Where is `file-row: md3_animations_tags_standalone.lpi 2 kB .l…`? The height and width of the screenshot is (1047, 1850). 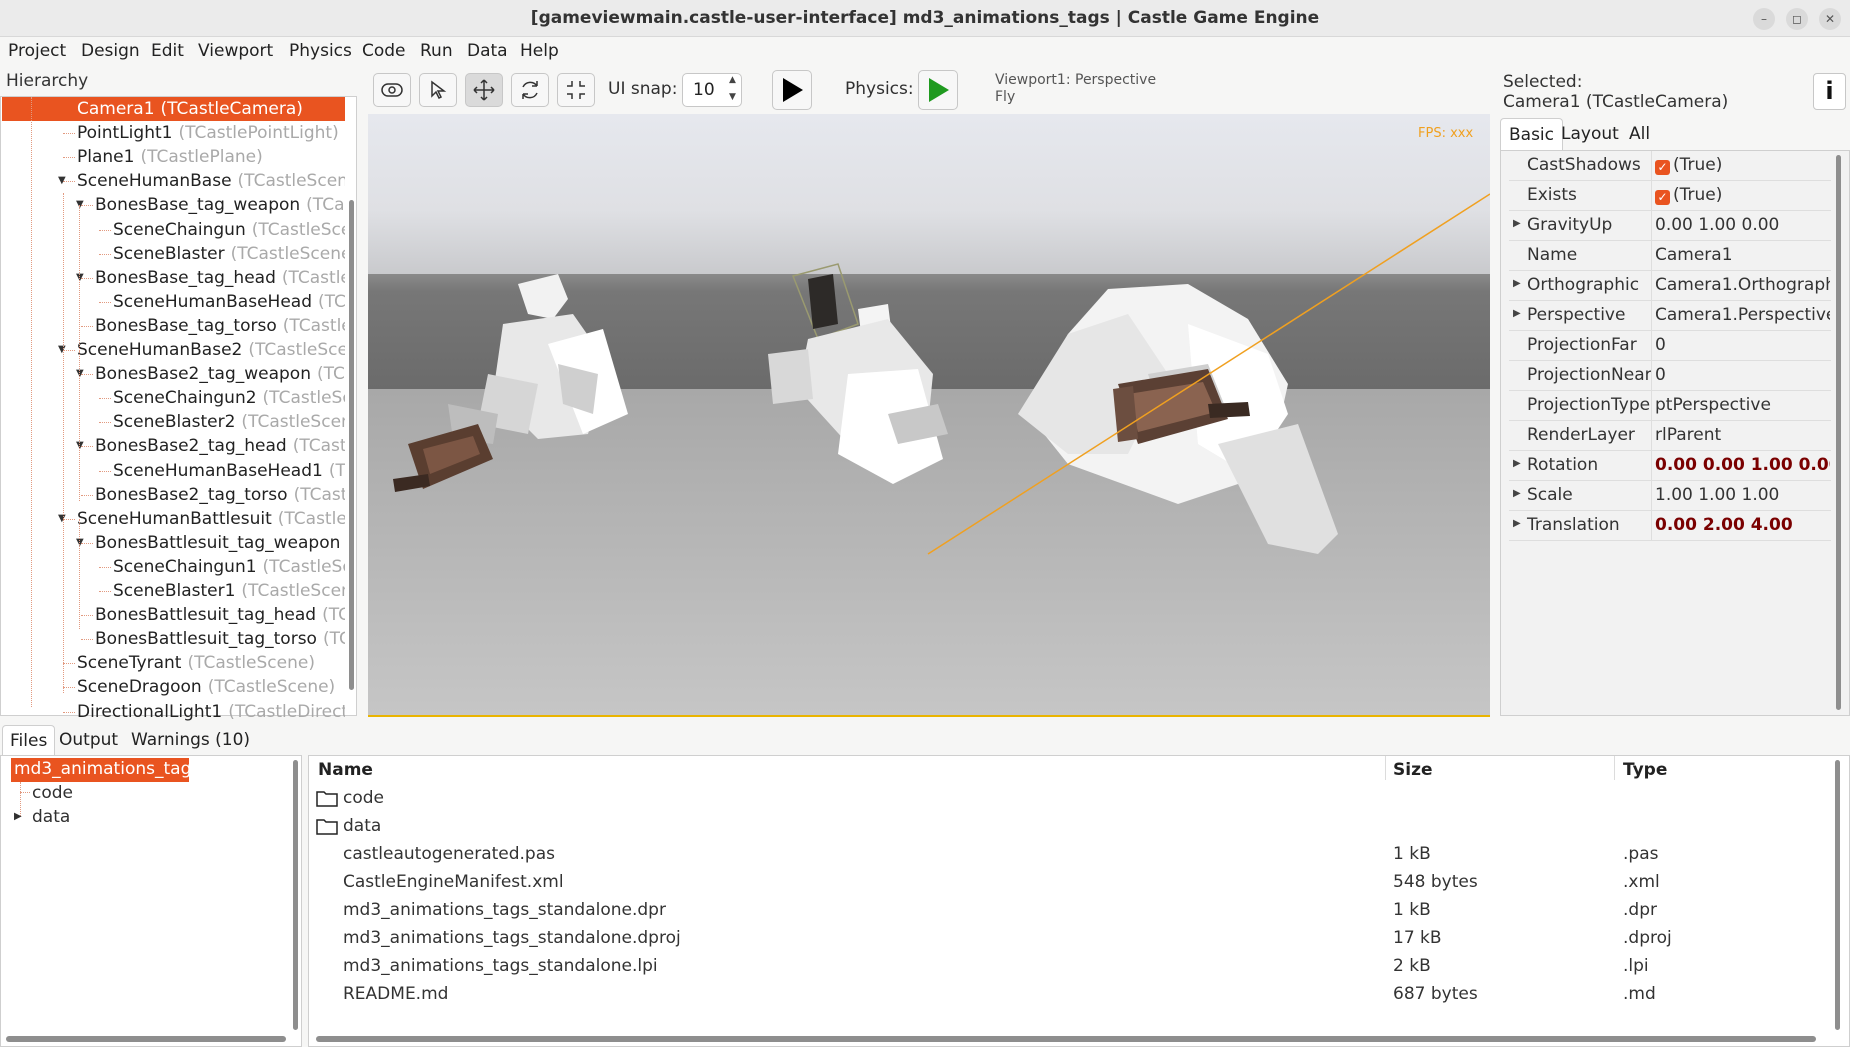 file-row: md3_animations_tags_standalone.lpi 2 kB .l… is located at coordinates (1070, 967).